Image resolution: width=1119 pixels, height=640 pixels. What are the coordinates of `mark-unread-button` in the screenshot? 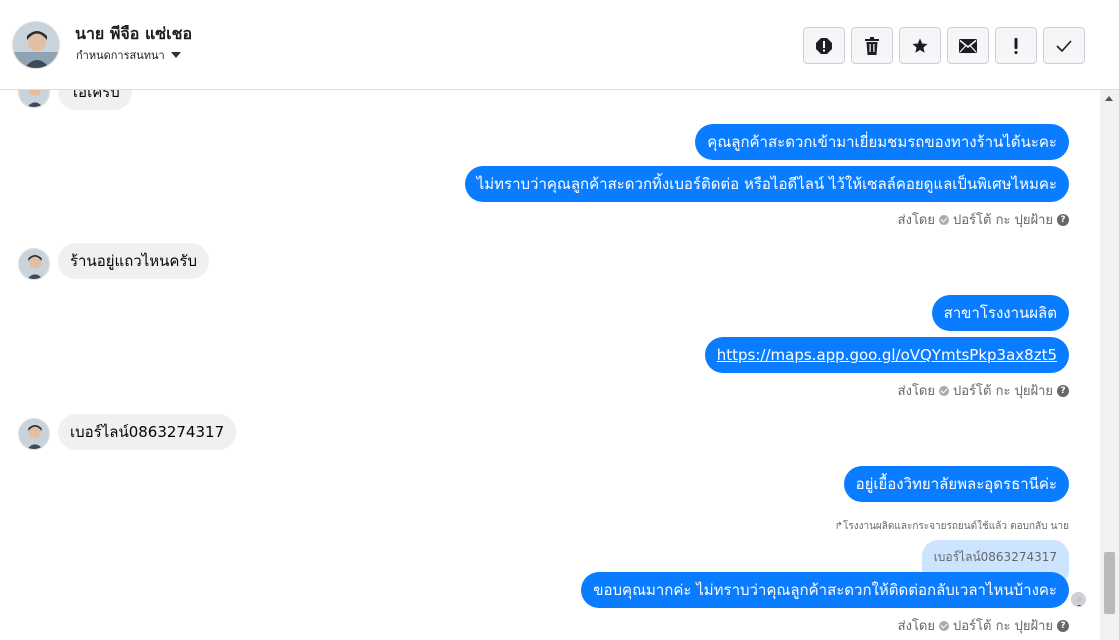 It's located at (968, 45).